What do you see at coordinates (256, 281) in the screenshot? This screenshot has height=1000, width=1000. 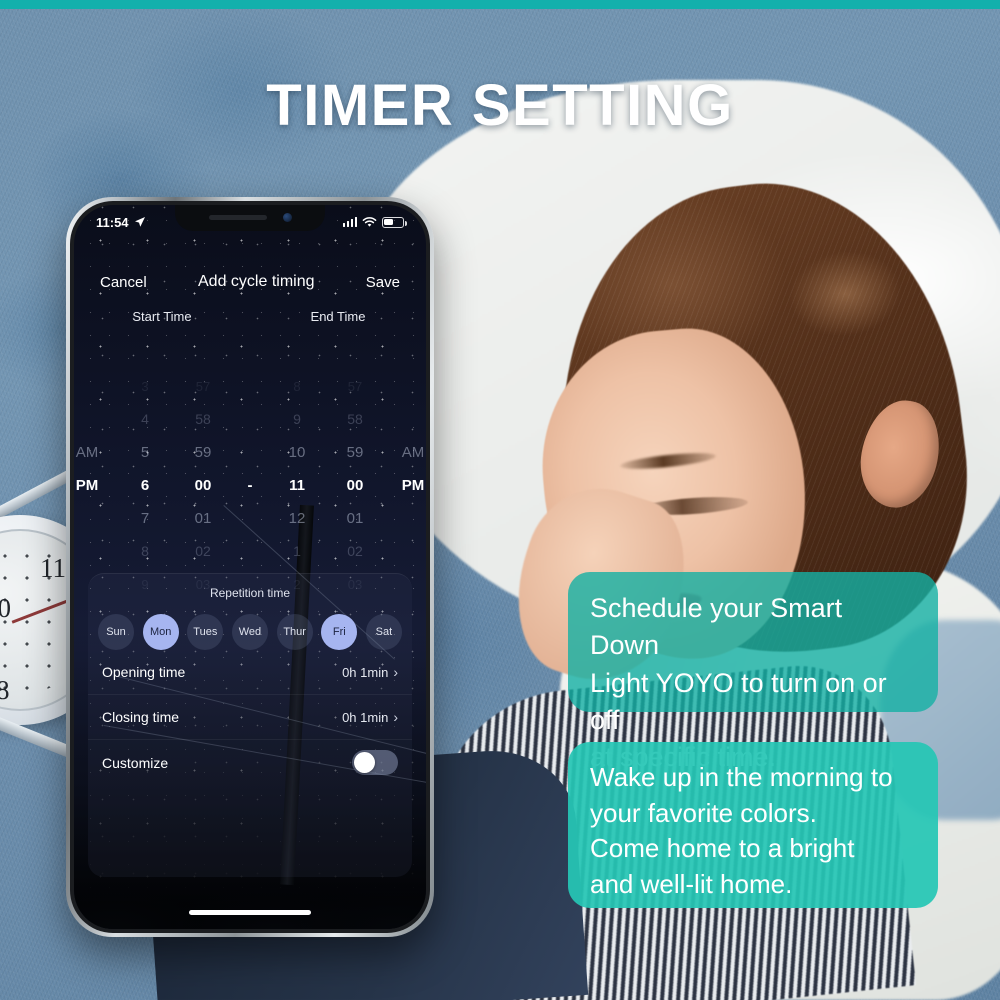 I see `nav-title: Add cycle timing` at bounding box center [256, 281].